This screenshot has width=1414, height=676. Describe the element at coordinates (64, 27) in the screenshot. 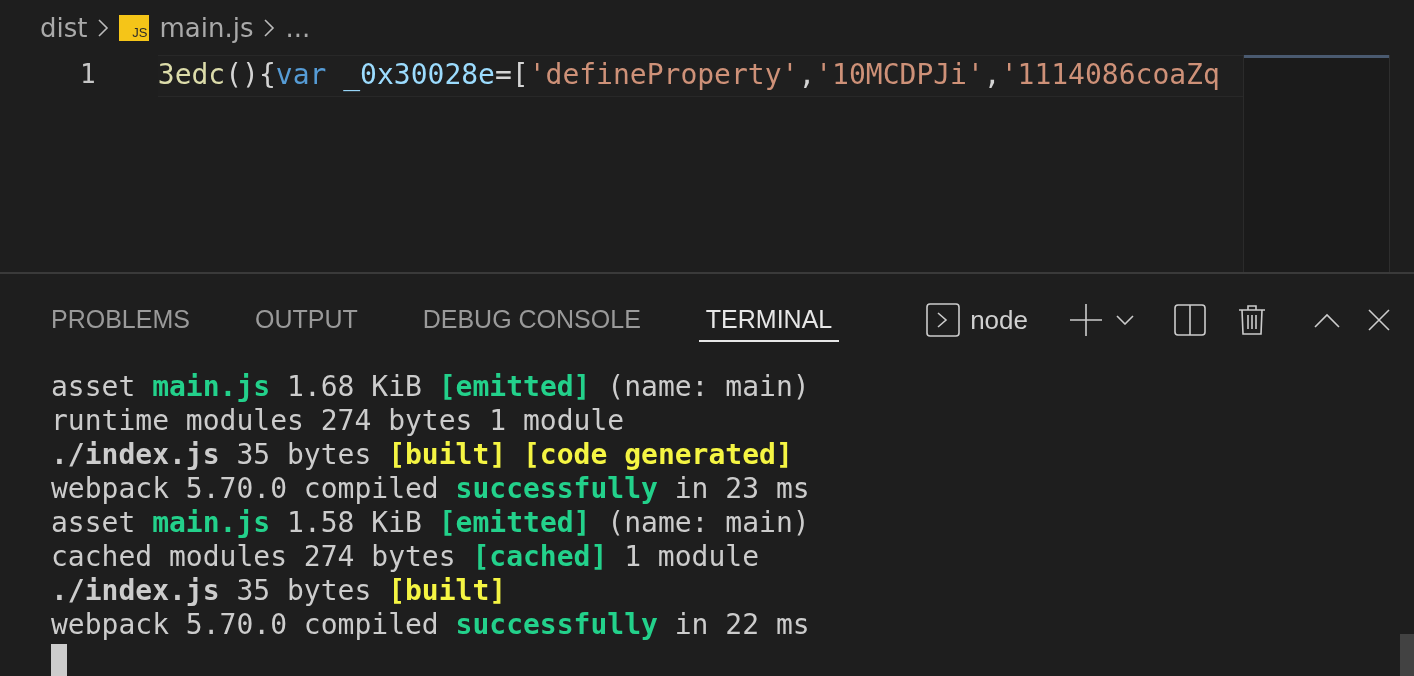

I see `breadcrumb-item: dist` at that location.